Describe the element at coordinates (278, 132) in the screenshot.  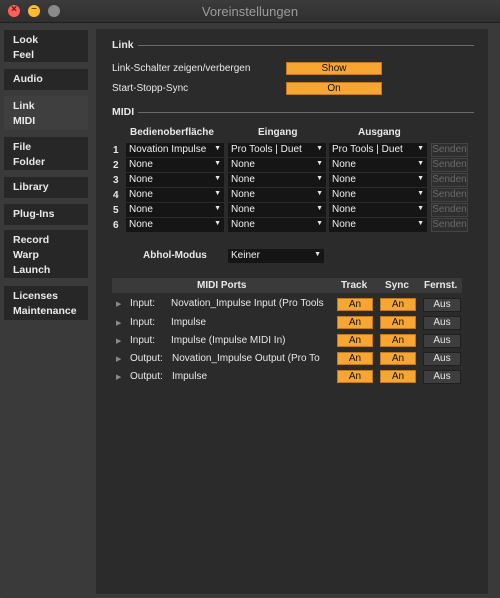
I see `column-input-header: Eingang` at that location.